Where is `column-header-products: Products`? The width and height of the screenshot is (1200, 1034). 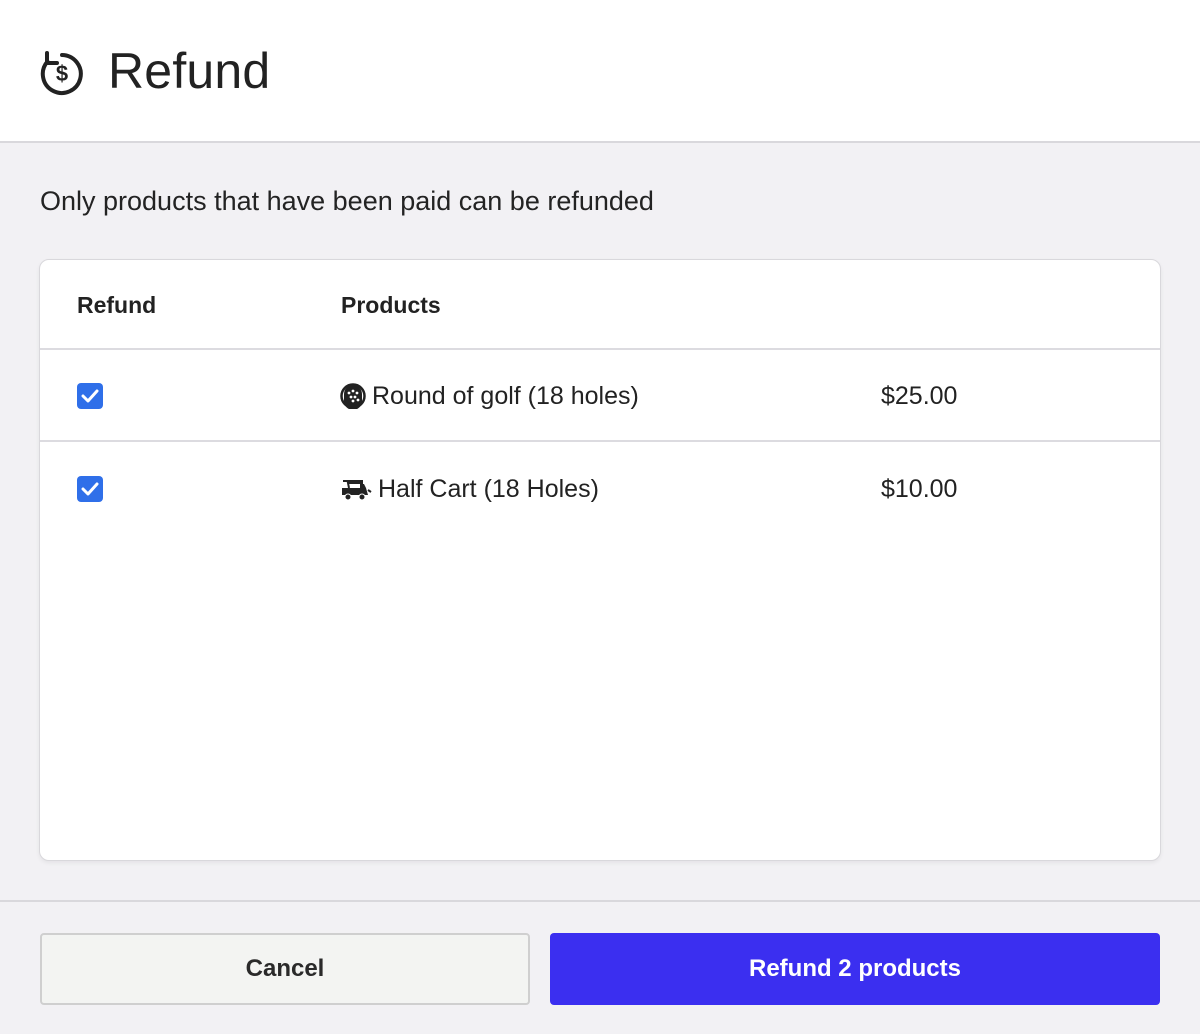 column-header-products: Products is located at coordinates (391, 305).